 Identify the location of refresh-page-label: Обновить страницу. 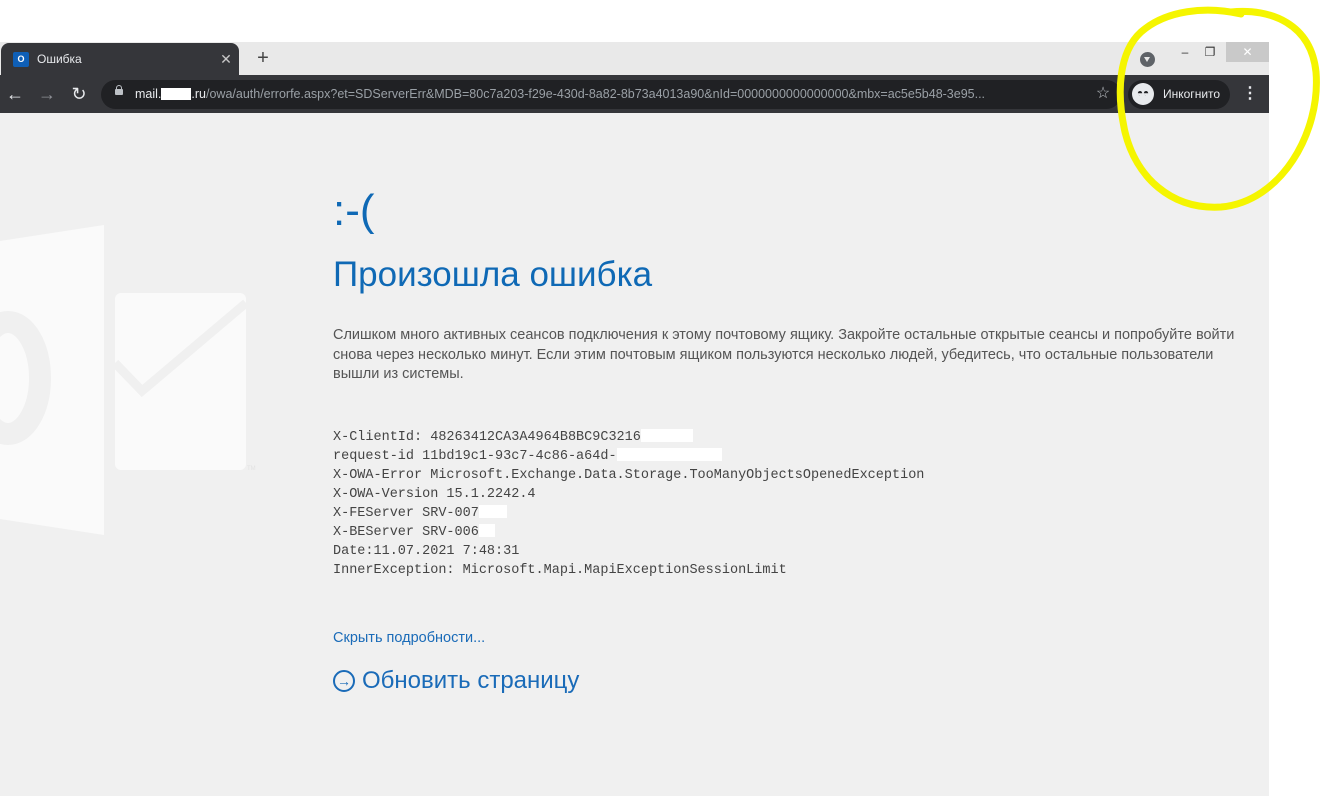
(471, 680).